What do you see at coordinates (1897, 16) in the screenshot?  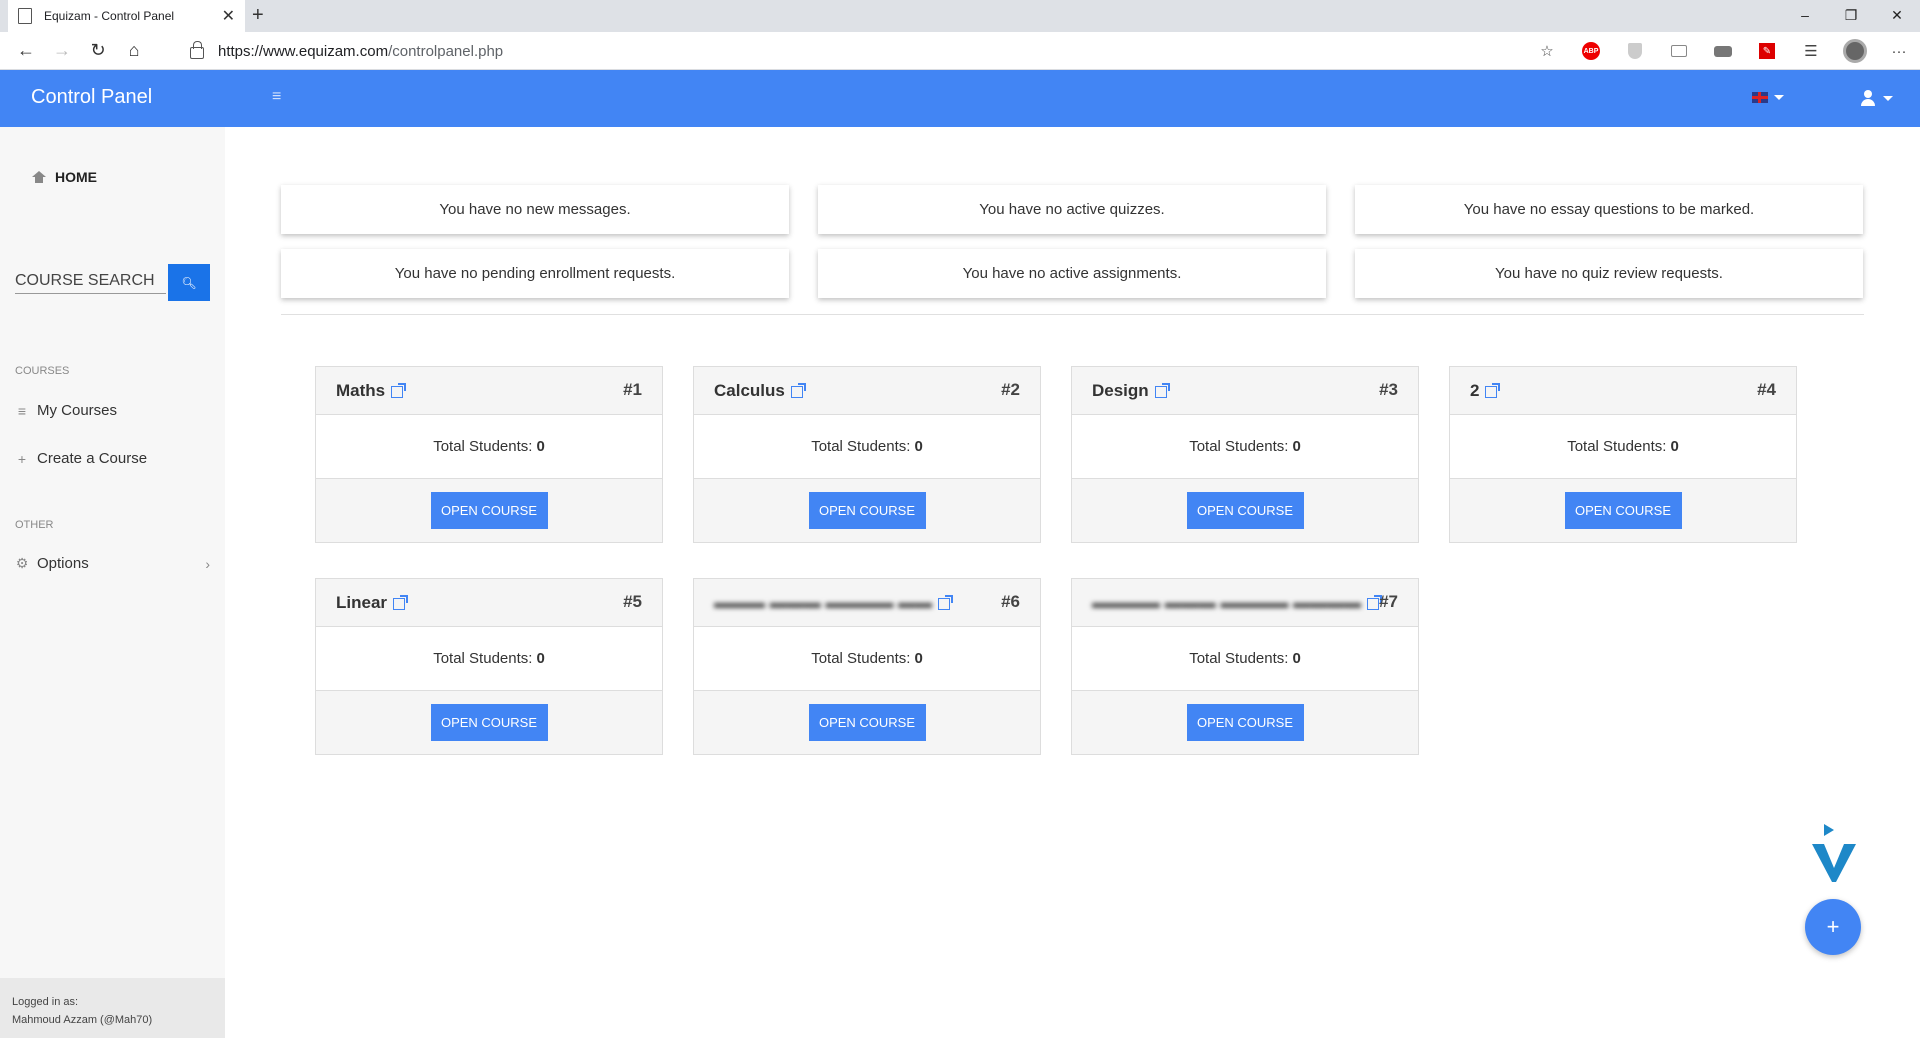 I see `close-window-icon: ✕` at bounding box center [1897, 16].